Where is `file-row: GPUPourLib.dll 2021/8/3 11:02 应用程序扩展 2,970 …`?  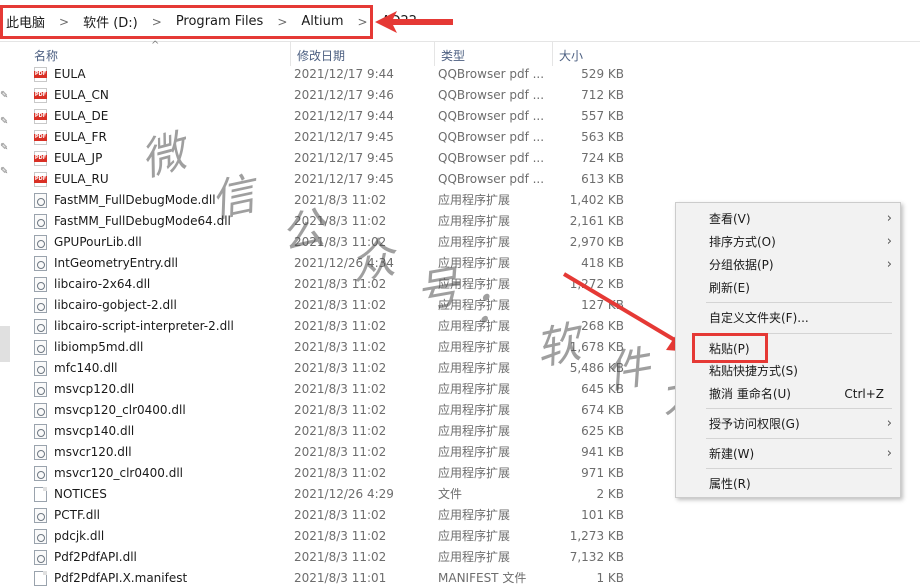
file-row: GPUPourLib.dll 2021/8/3 11:02 应用程序扩展 2,970 … is located at coordinates (344, 242).